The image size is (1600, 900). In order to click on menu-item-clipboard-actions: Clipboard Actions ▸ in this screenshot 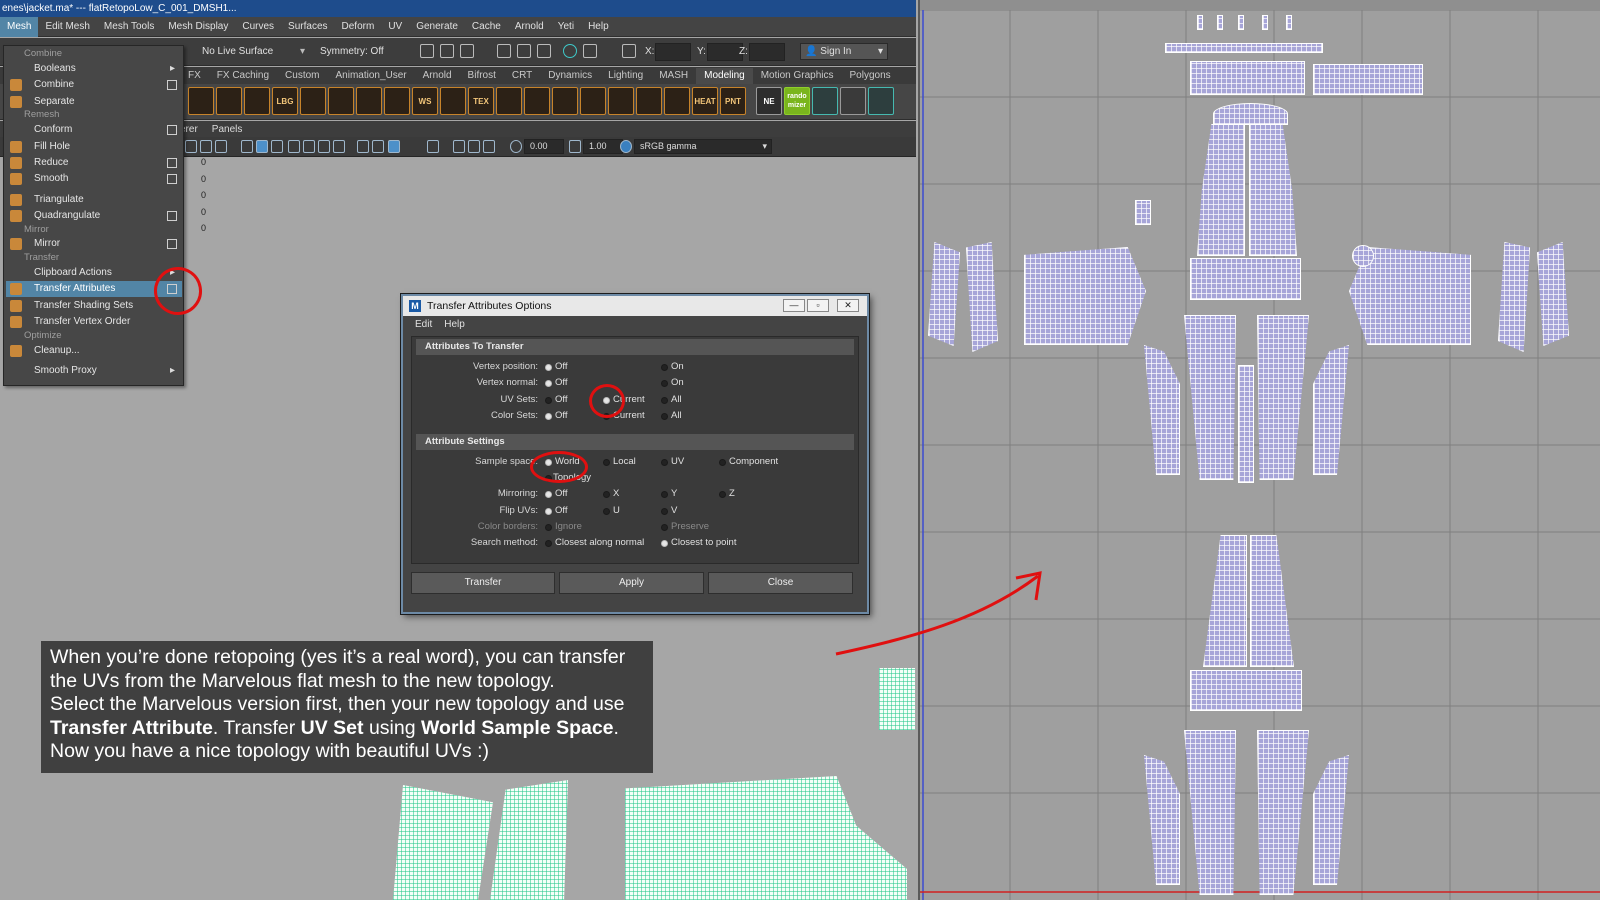, I will do `click(94, 273)`.